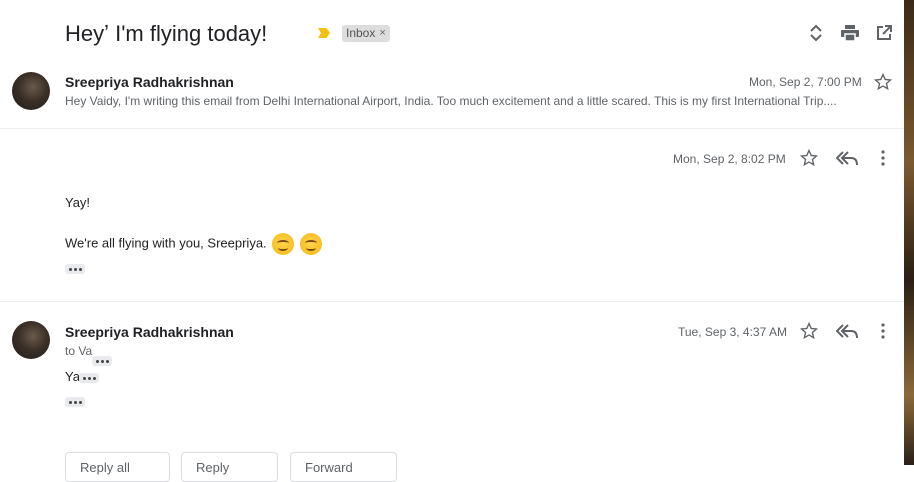 This screenshot has width=914, height=482. I want to click on open-in-new-window-icon, so click(884, 33).